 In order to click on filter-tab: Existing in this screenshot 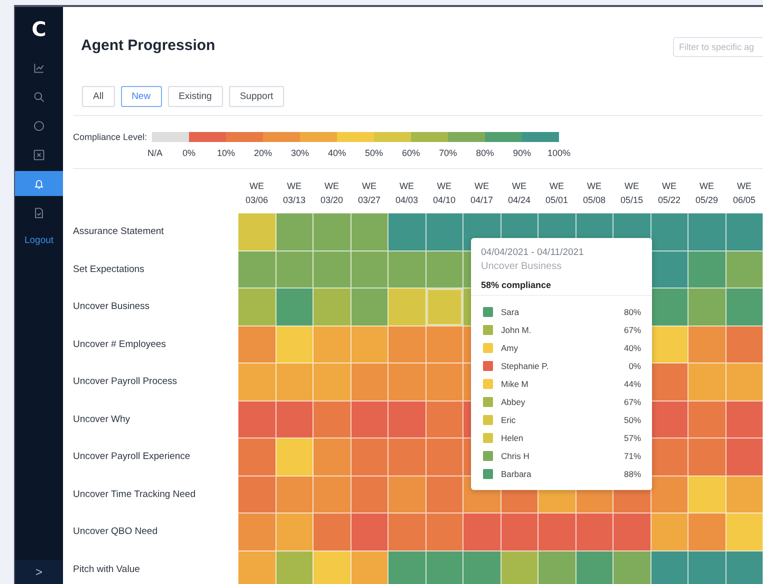, I will do `click(195, 96)`.